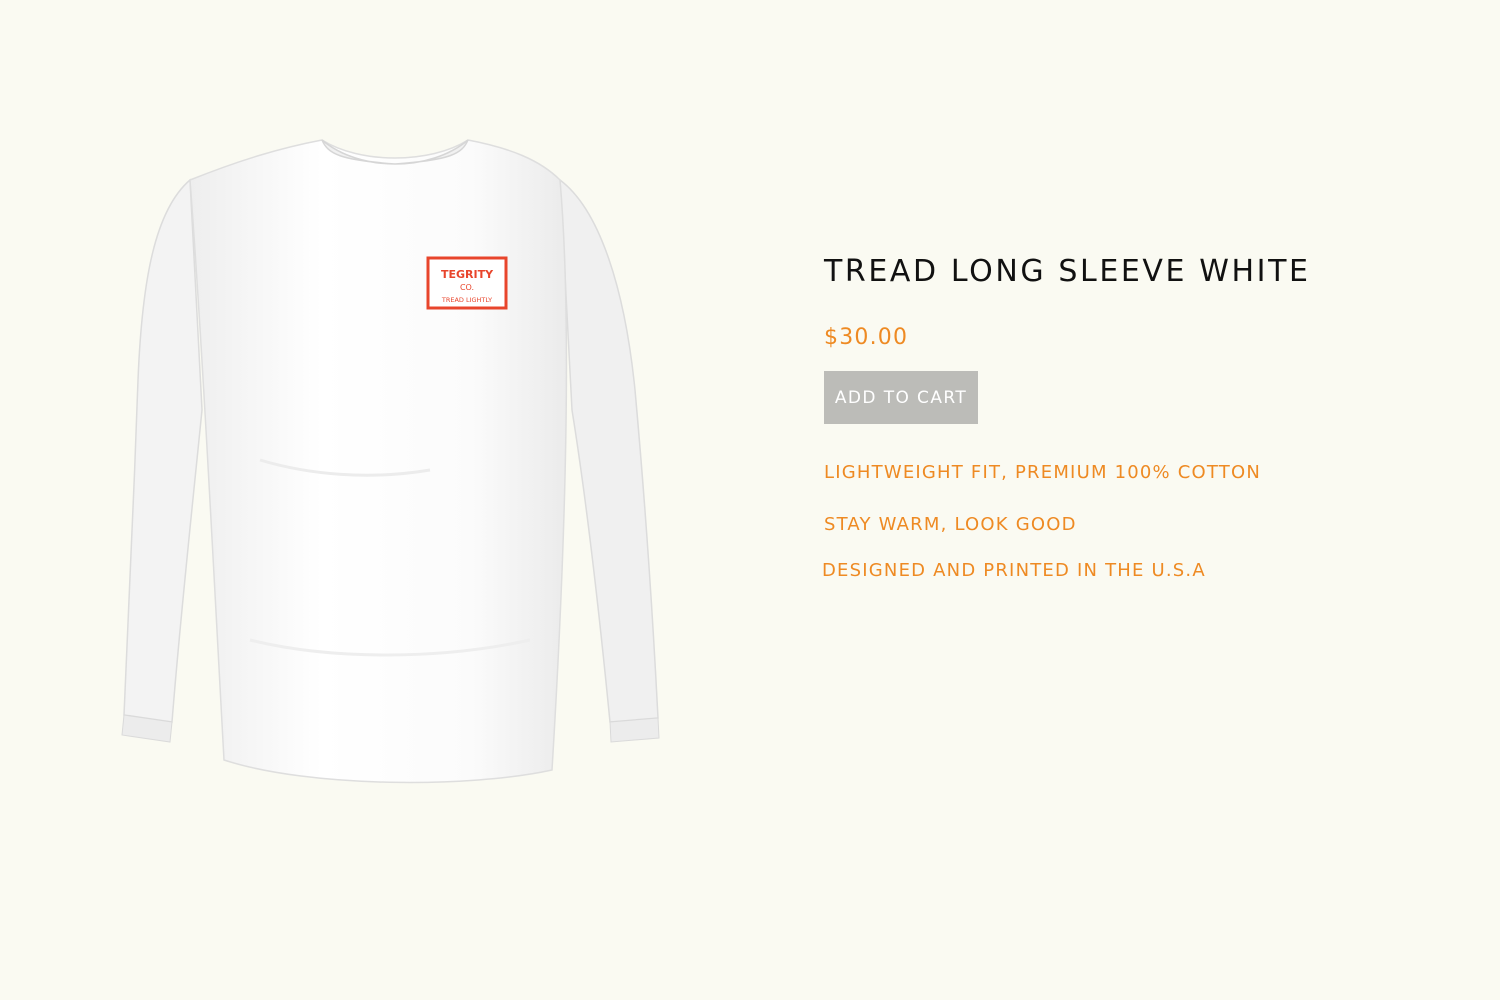  What do you see at coordinates (1043, 472) in the screenshot?
I see `feature-item: LIGHTWEIGHT FIT, PREMIUM 100% COTTON` at bounding box center [1043, 472].